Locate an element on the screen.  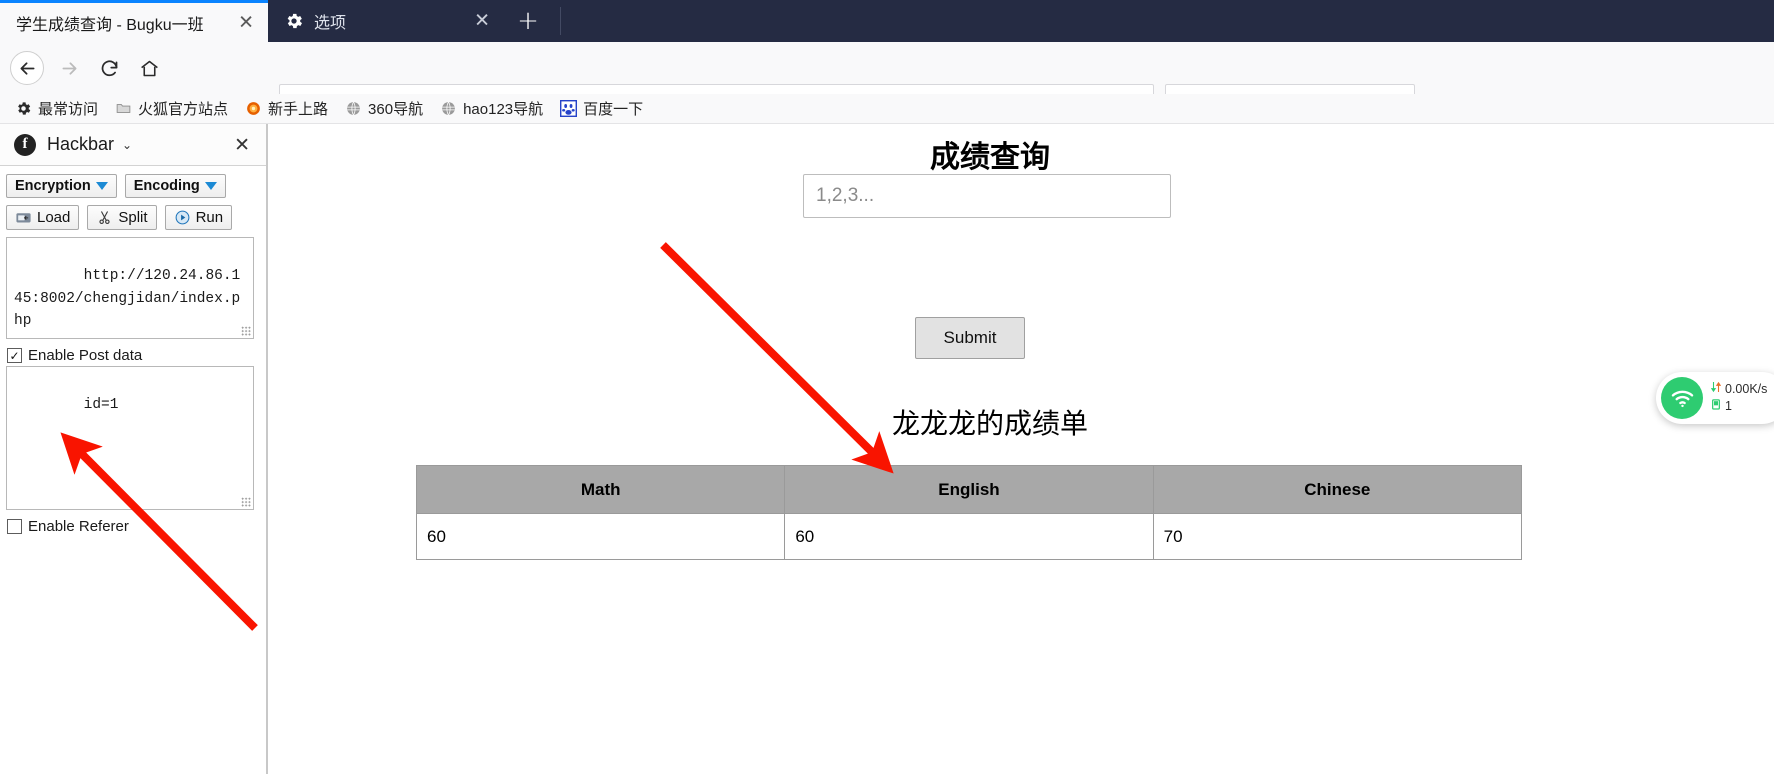
encryption-label: Encryption is located at coordinates (53, 186).